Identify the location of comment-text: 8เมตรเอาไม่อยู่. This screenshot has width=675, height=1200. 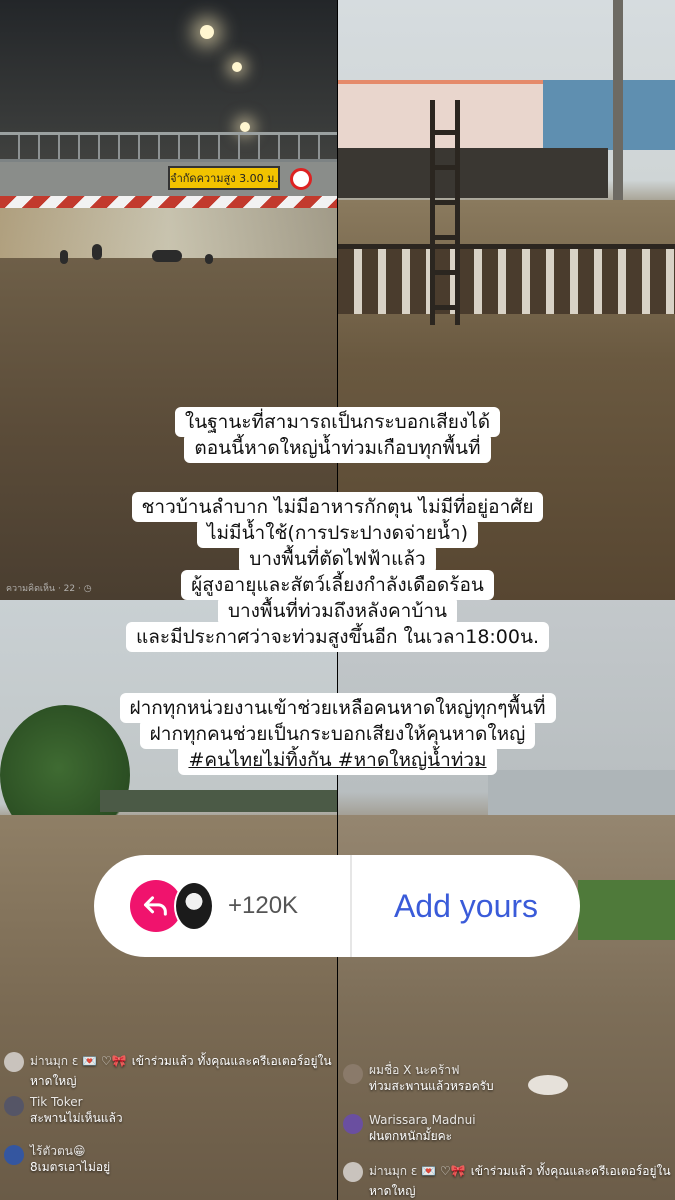
(70, 1167).